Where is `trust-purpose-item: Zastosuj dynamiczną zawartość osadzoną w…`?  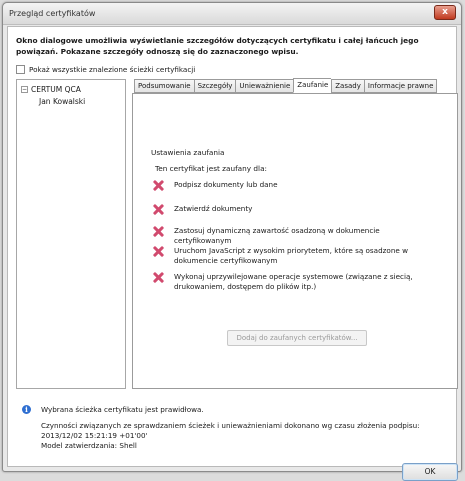
trust-purpose-item: Zastosuj dynamiczną zawartość osadzoną w… is located at coordinates (293, 236).